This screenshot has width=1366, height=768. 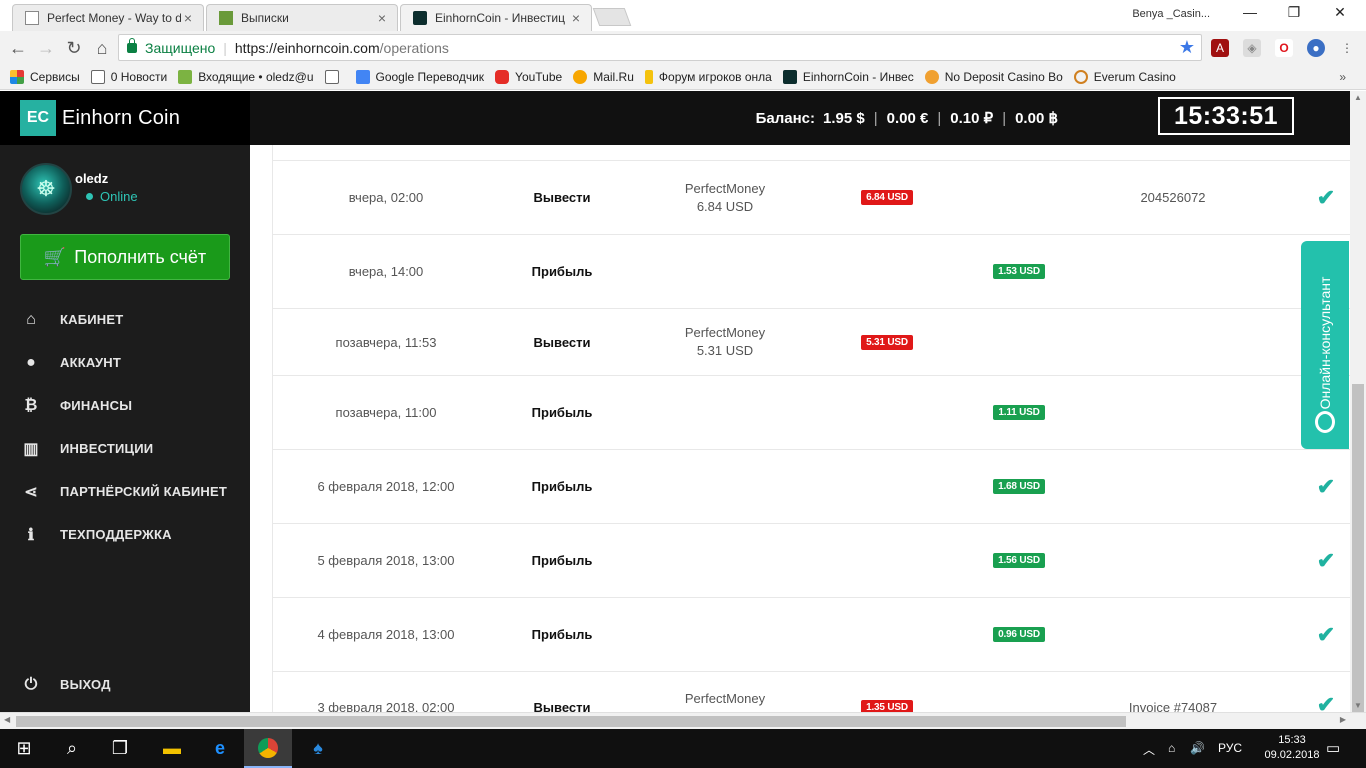 What do you see at coordinates (125, 405) in the screenshot?
I see `sidebar-item-finances: ₿ ФИНАНСЫ` at bounding box center [125, 405].